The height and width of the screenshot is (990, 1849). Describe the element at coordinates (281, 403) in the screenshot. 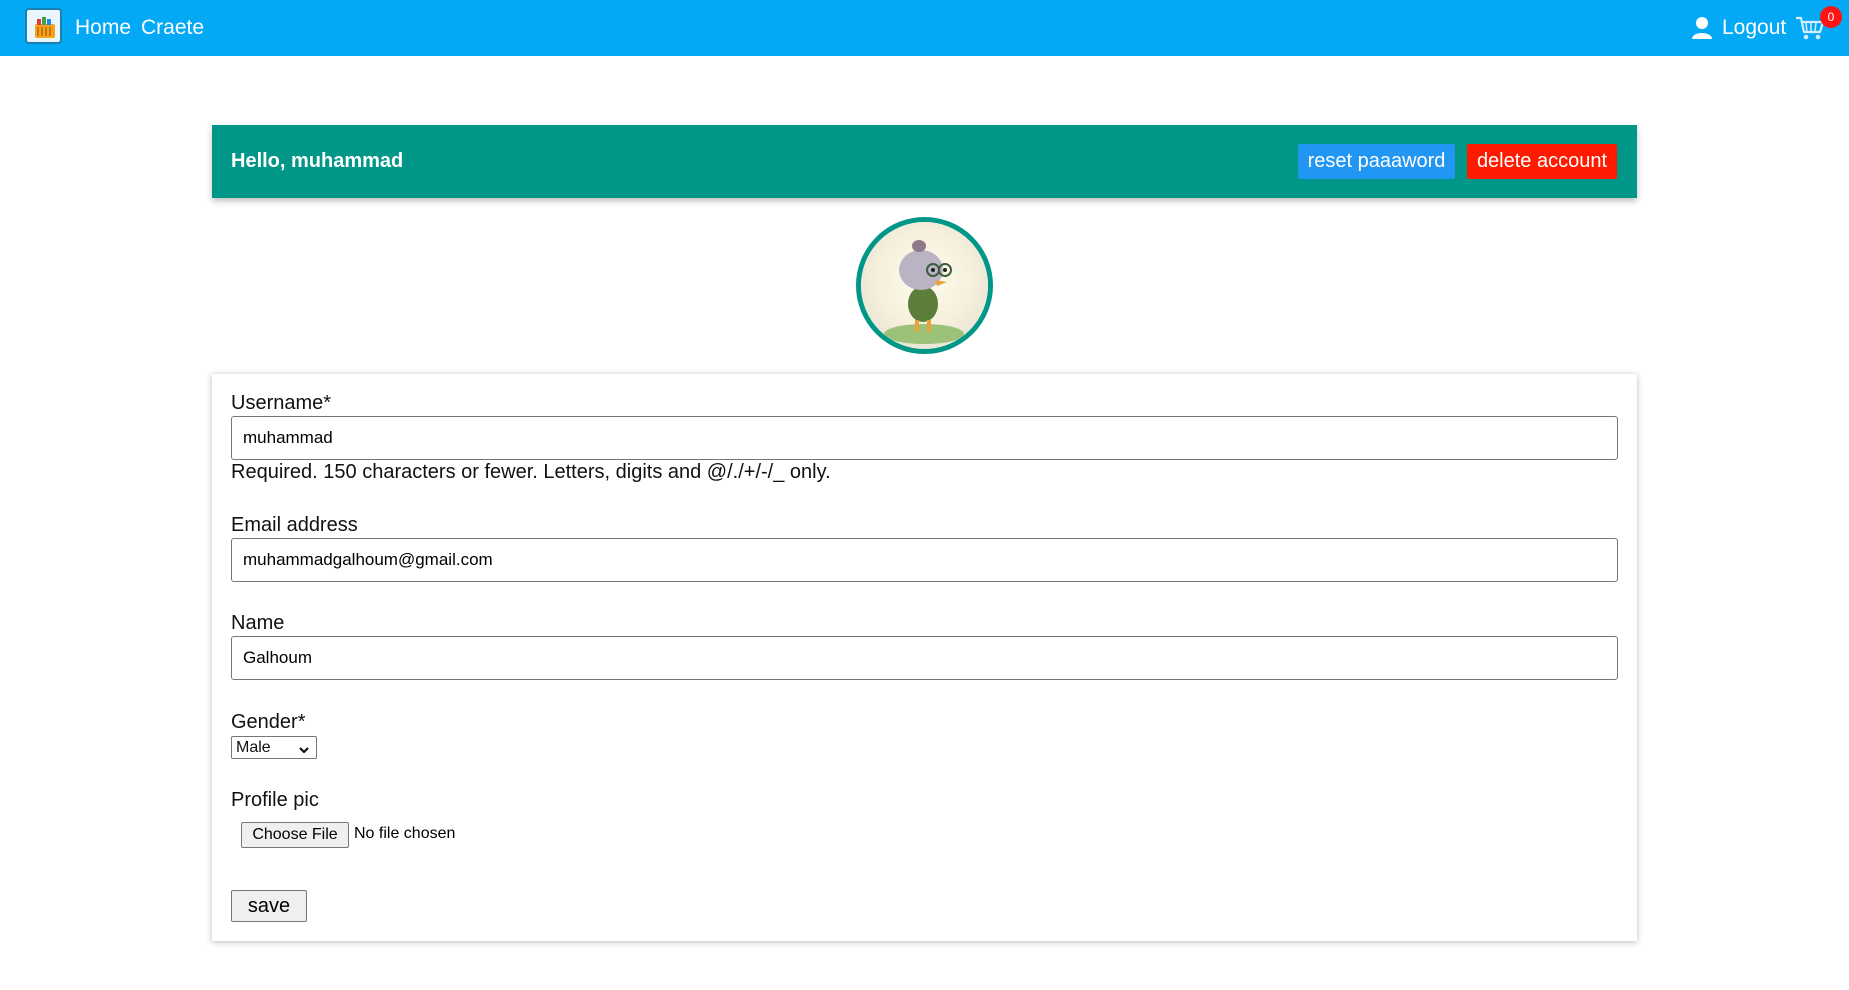

I see `username-label: Username*` at that location.